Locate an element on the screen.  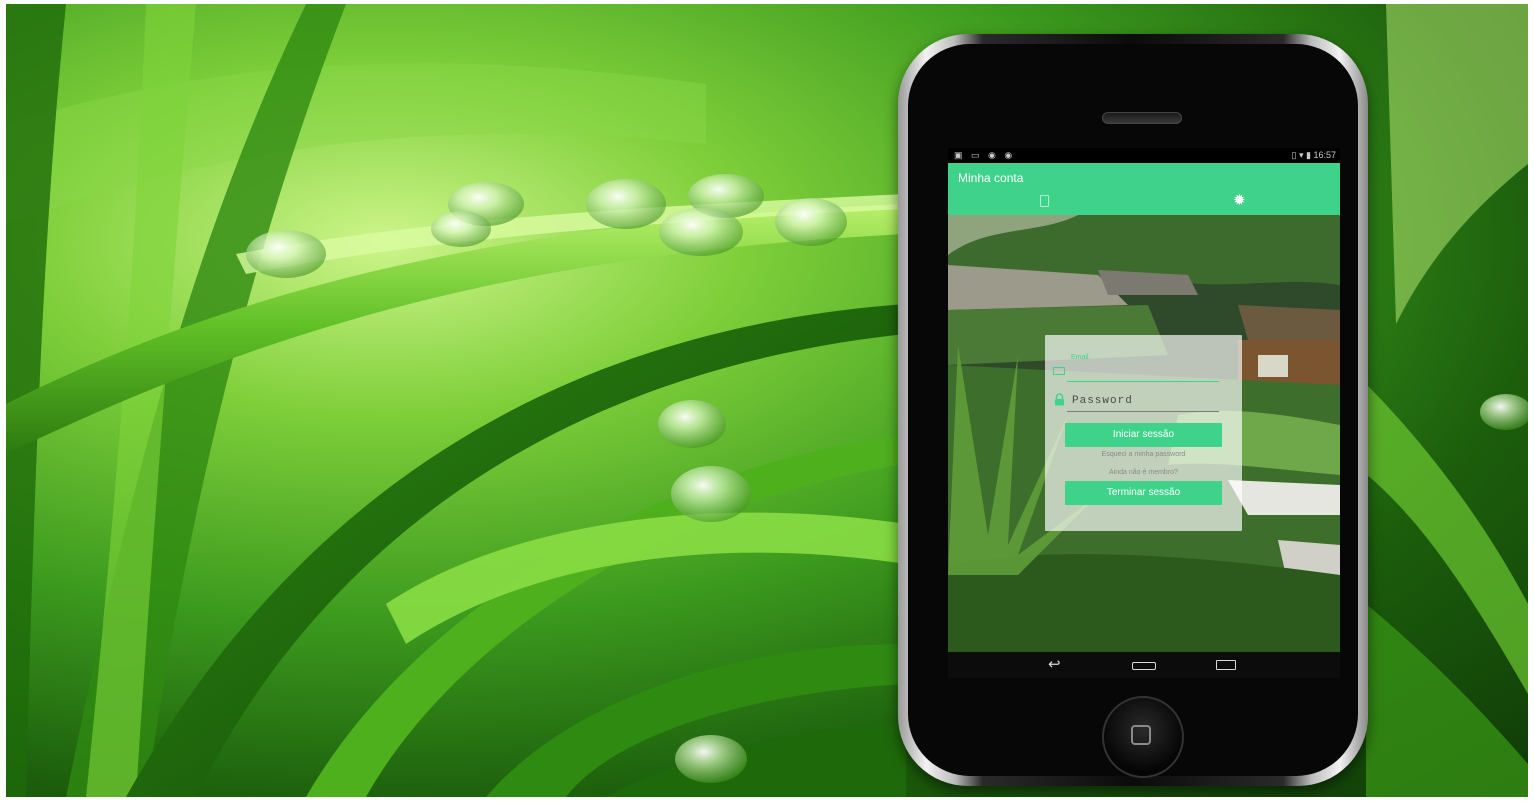
password-field: Password is located at coordinates (1137, 401).